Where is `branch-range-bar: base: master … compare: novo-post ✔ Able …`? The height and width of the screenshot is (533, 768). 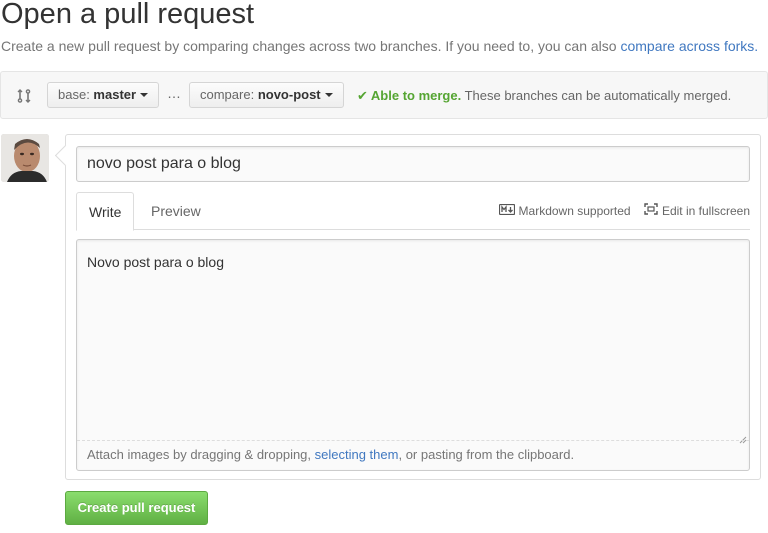 branch-range-bar: base: master … compare: novo-post ✔ Able … is located at coordinates (384, 95).